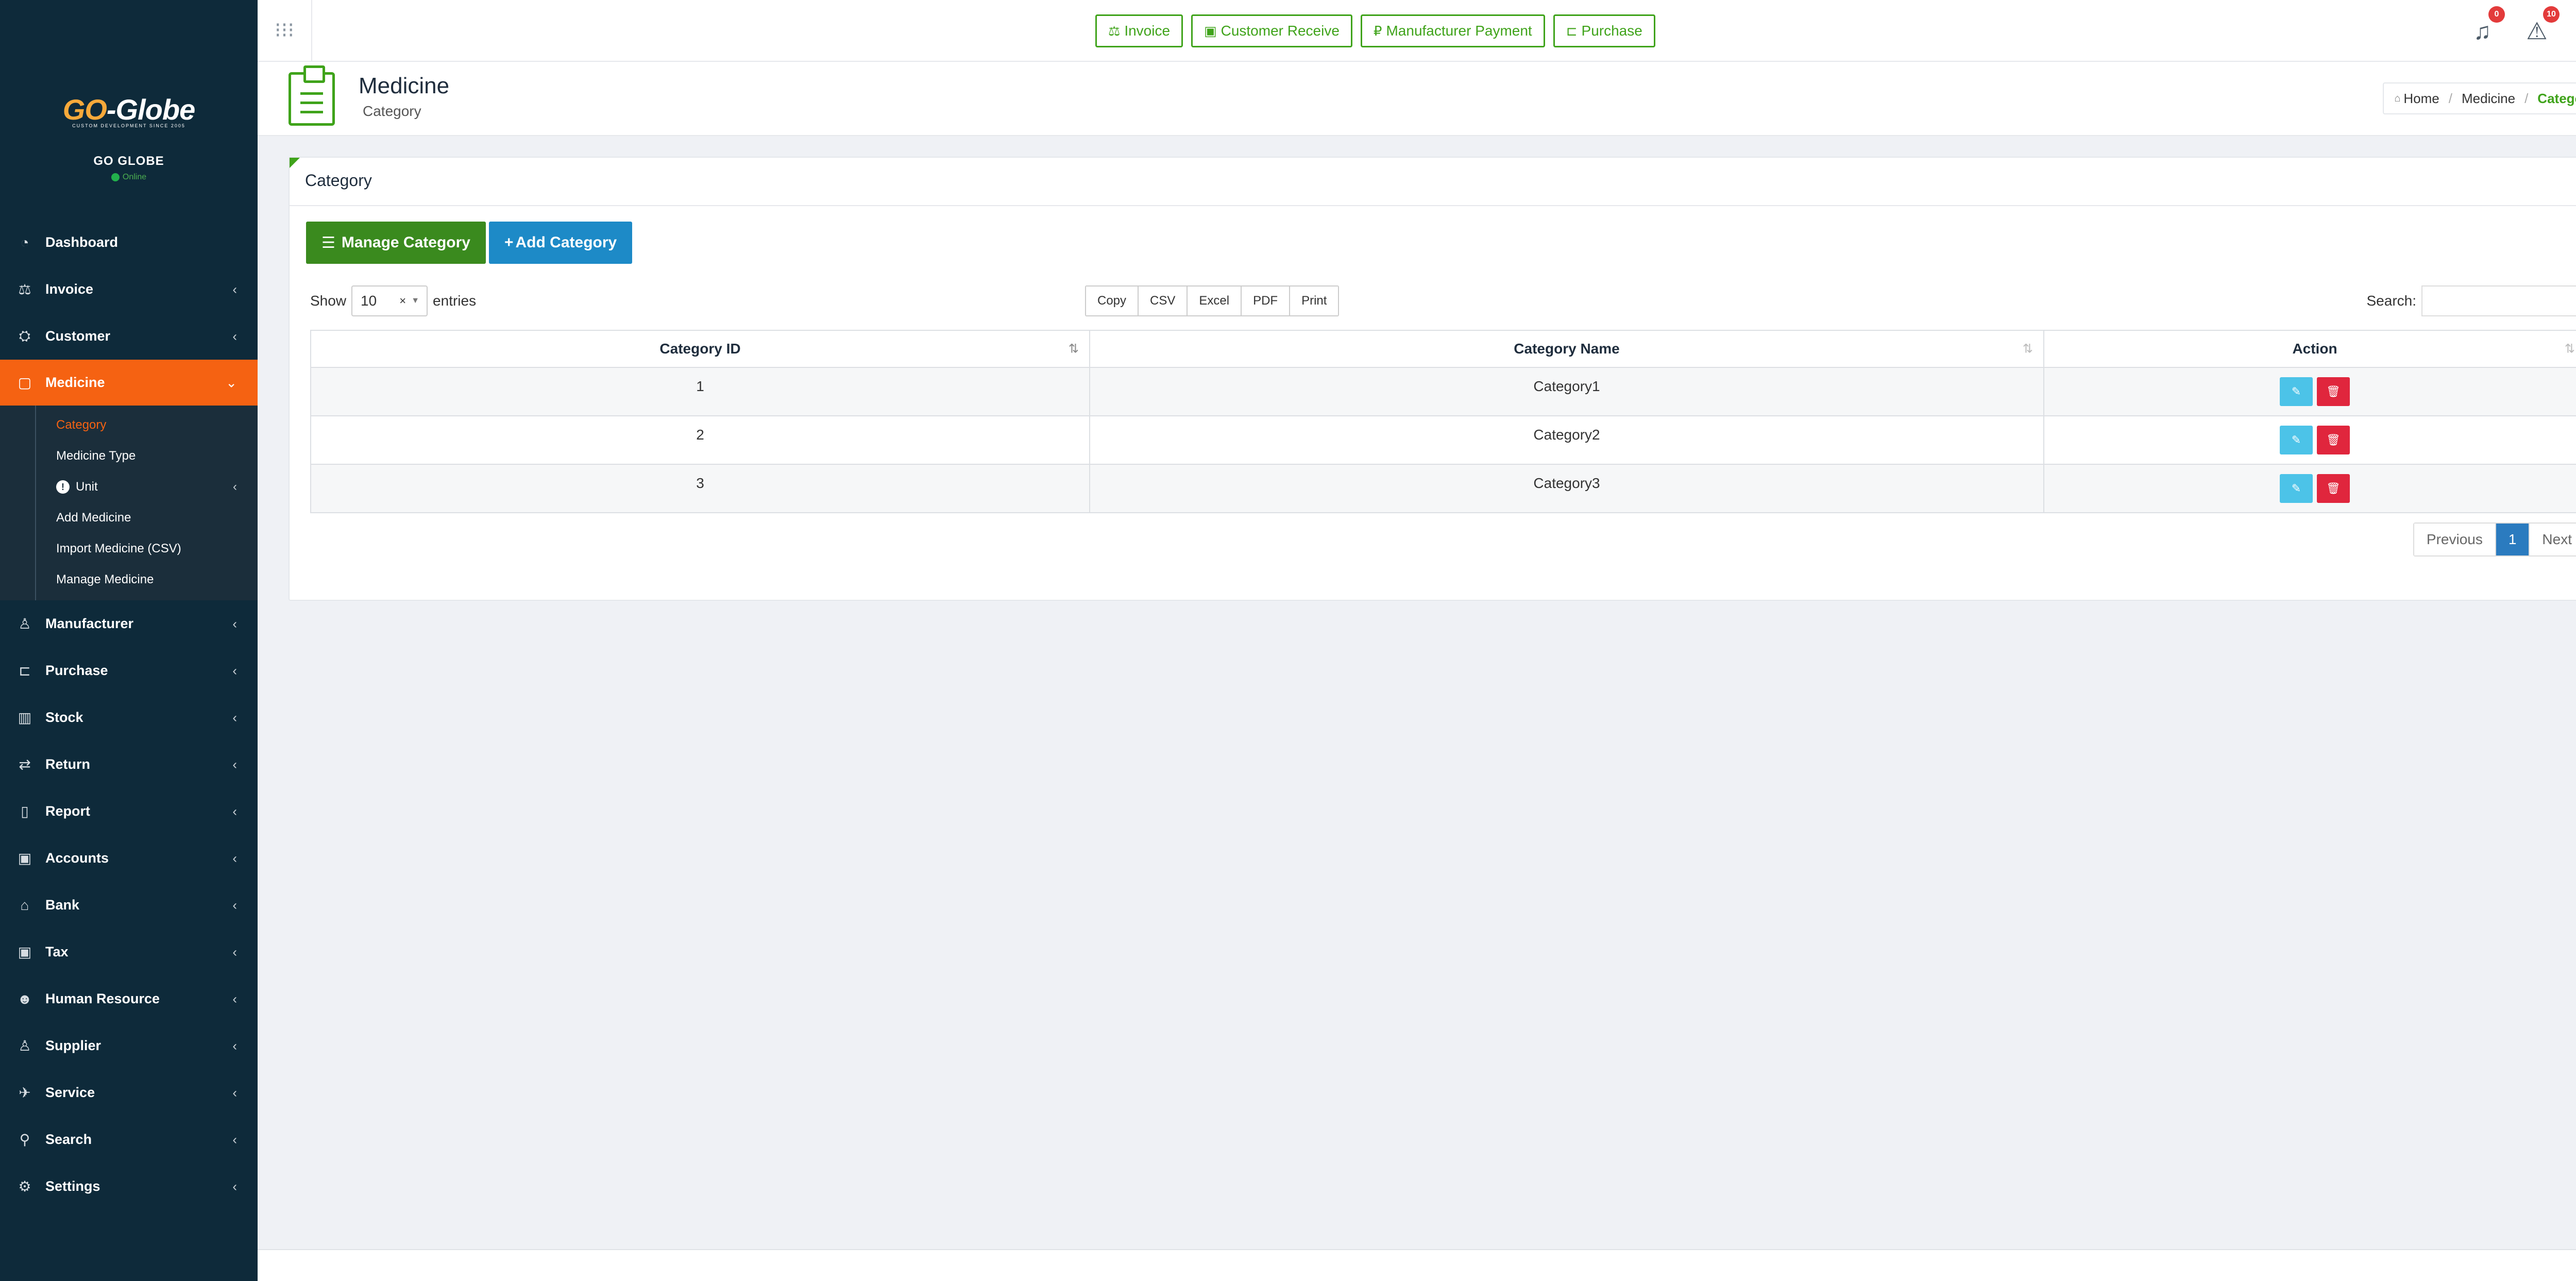 The image size is (2576, 1281). What do you see at coordinates (75, 382) in the screenshot?
I see `sidebar-item-label: Medicine` at bounding box center [75, 382].